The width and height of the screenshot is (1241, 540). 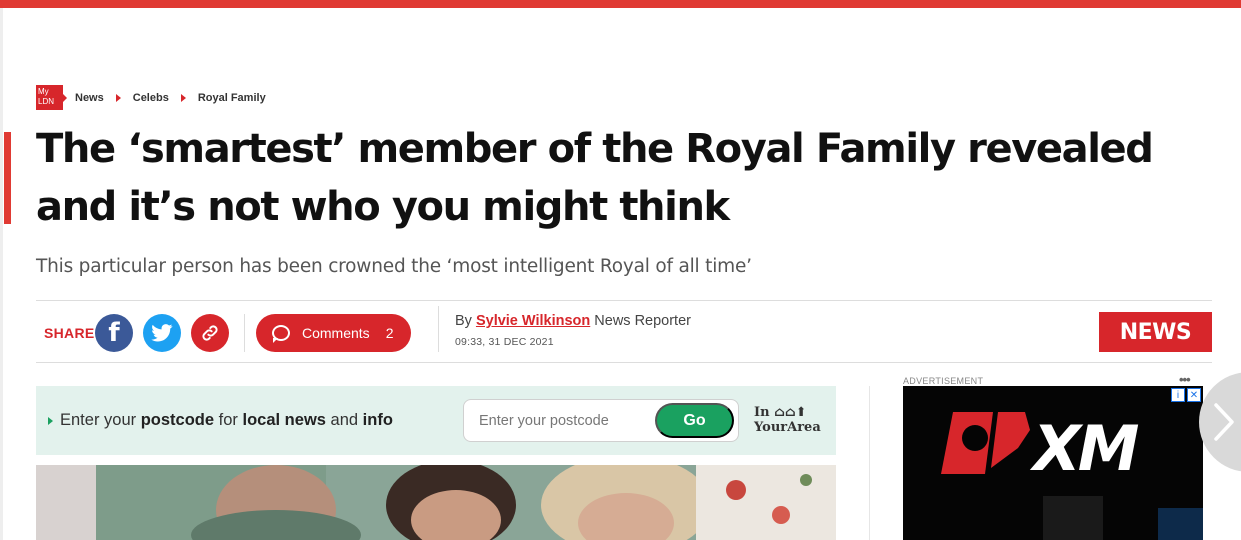 What do you see at coordinates (1084, 448) in the screenshot?
I see `ad-brand-text: XM` at bounding box center [1084, 448].